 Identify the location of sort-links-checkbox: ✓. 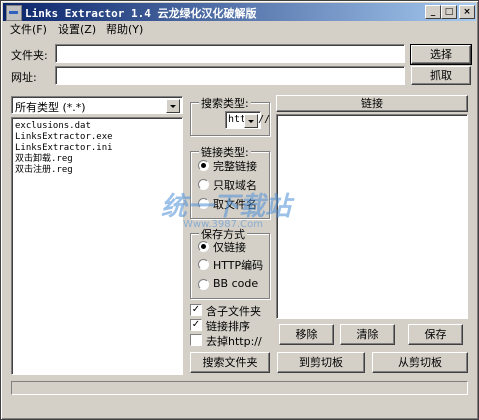
(196, 325).